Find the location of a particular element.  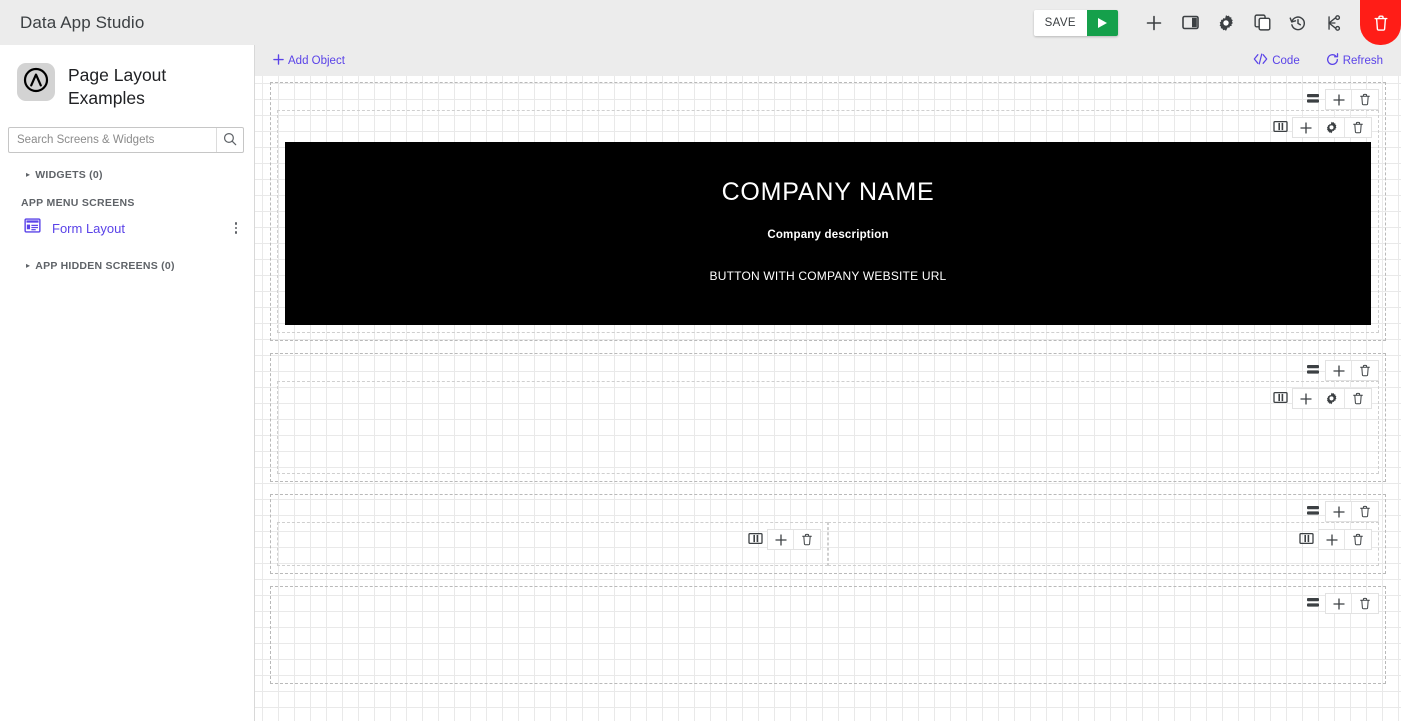

refresh-icon is located at coordinates (1332, 60).